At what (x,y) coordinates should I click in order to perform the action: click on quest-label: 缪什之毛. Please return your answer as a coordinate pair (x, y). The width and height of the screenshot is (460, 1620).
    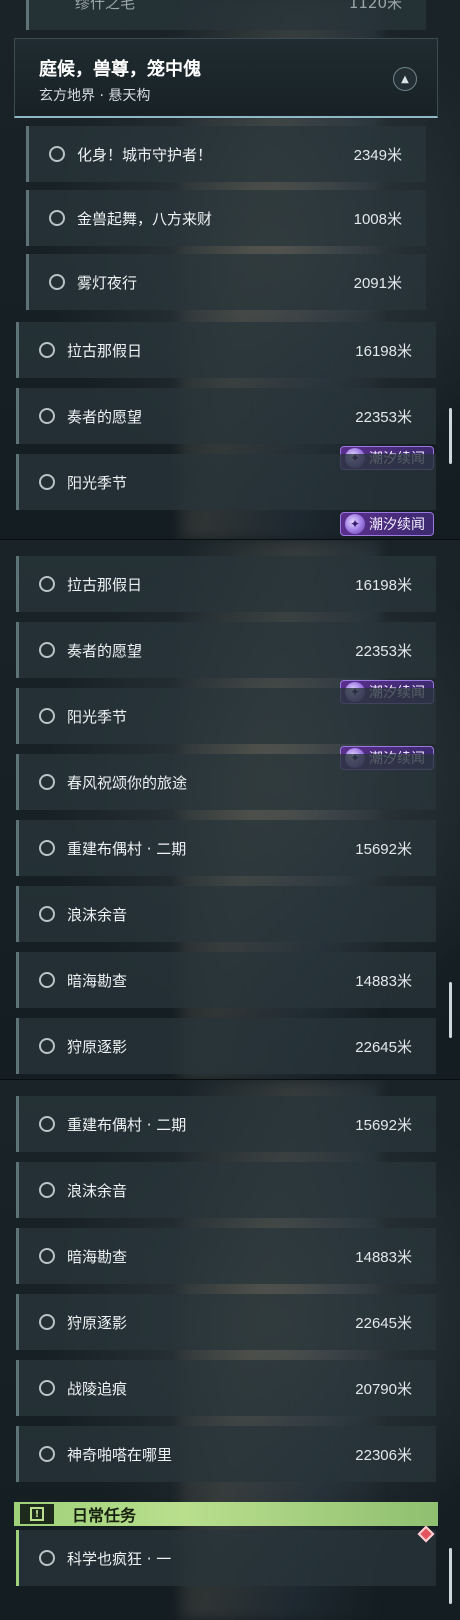
    Looking at the image, I should click on (105, 6).